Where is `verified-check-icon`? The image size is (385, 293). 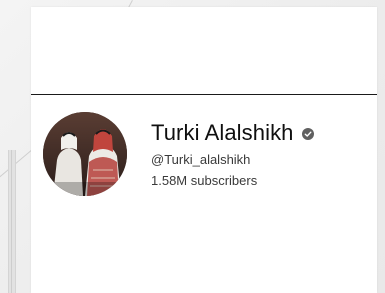 verified-check-icon is located at coordinates (307, 133).